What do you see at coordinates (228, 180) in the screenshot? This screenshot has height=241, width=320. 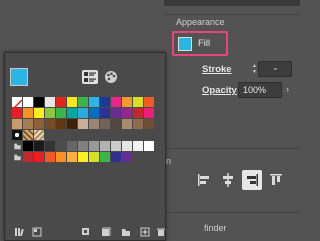 I see `align-center-button` at bounding box center [228, 180].